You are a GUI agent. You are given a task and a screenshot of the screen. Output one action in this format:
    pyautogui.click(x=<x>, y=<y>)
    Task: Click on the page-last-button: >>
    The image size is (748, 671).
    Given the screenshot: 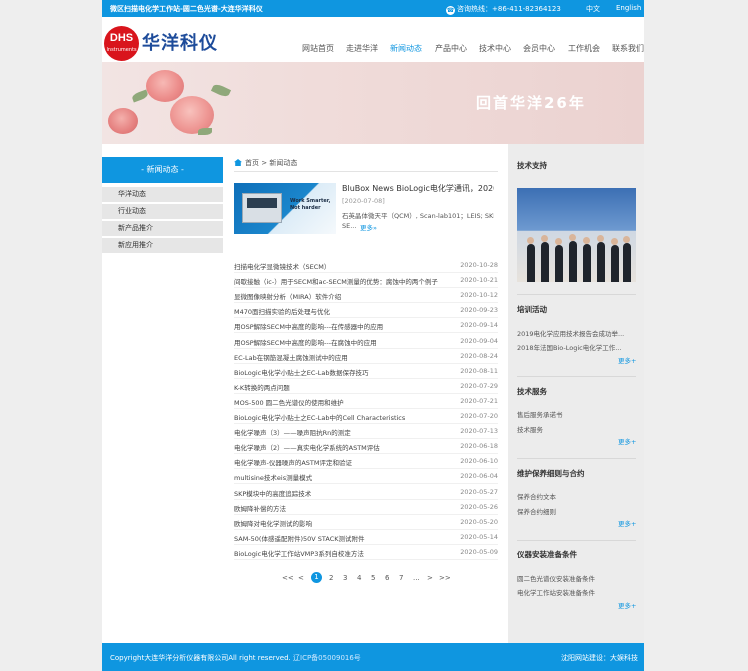 What is the action you would take?
    pyautogui.click(x=445, y=578)
    